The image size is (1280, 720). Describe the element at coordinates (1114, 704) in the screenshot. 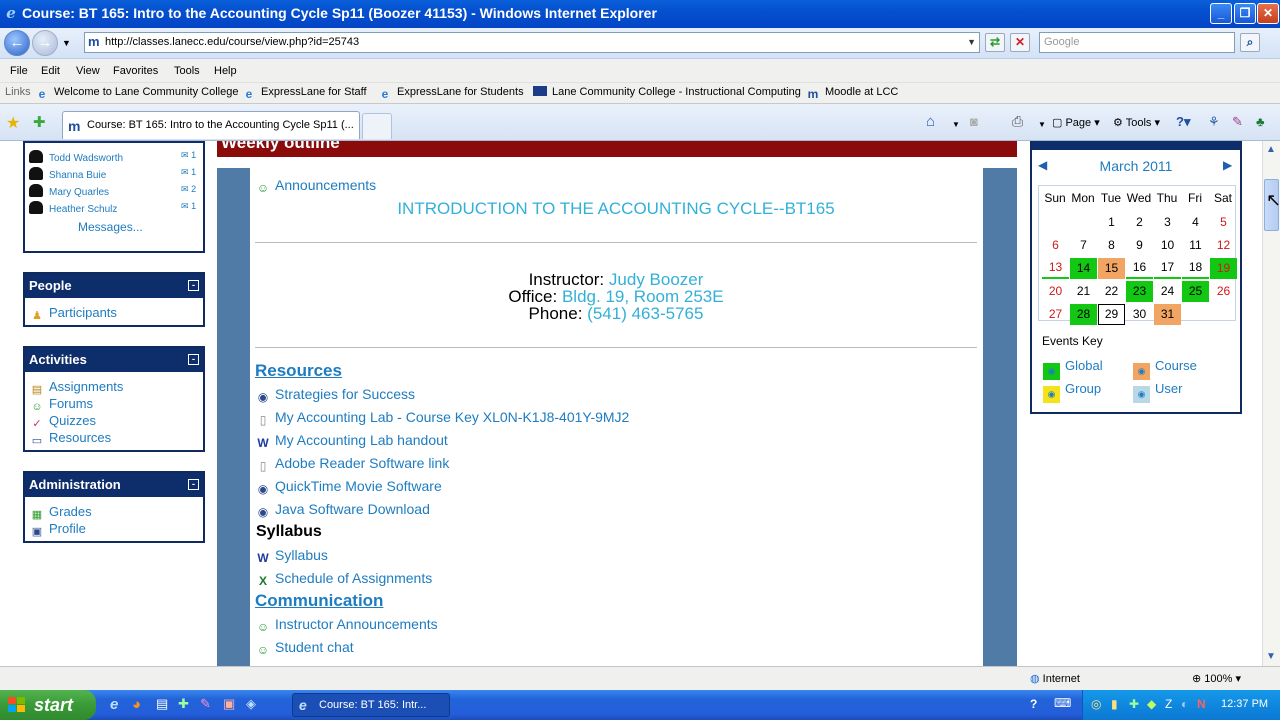

I see `tray-app-icon: ▮` at that location.